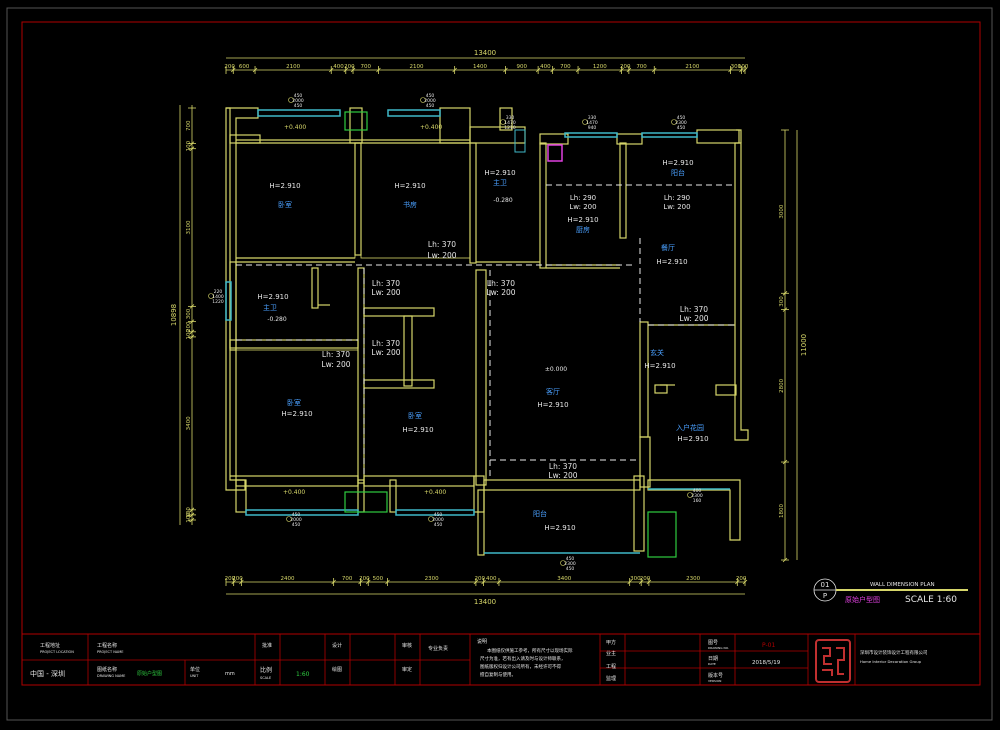 Image resolution: width=1000 pixels, height=730 pixels. What do you see at coordinates (553, 391) in the screenshot?
I see `room-name: 客厅` at bounding box center [553, 391].